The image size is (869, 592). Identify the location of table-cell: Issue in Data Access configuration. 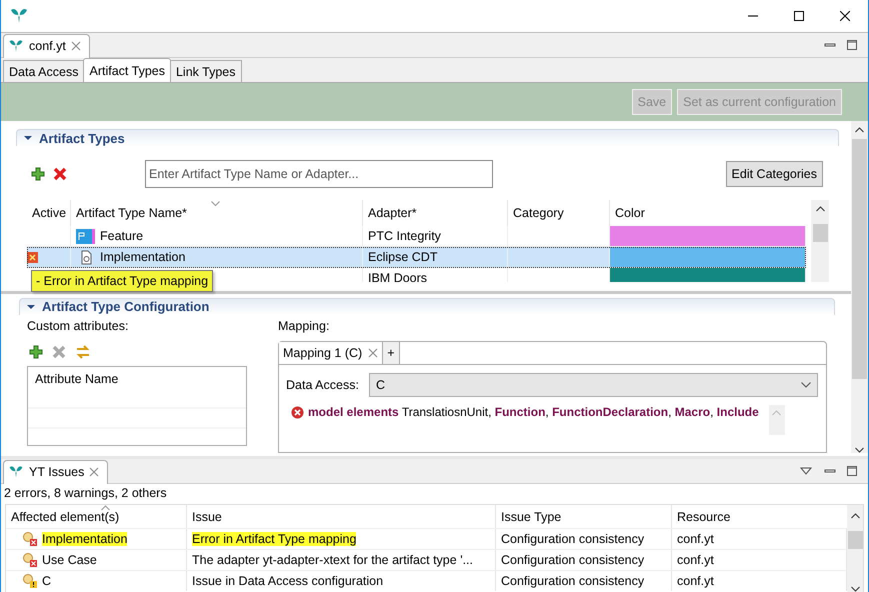
(288, 581).